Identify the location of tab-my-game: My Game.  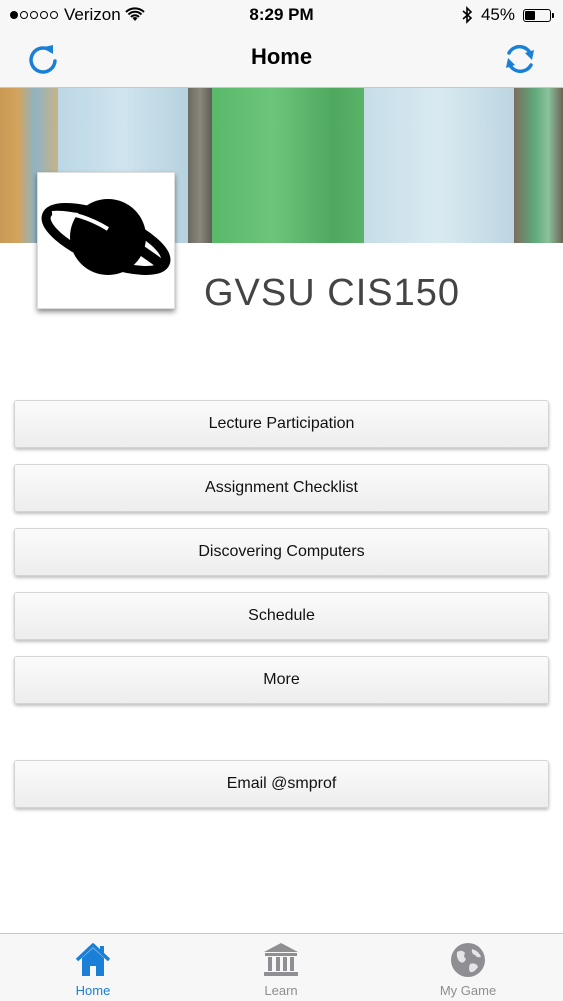
(468, 967).